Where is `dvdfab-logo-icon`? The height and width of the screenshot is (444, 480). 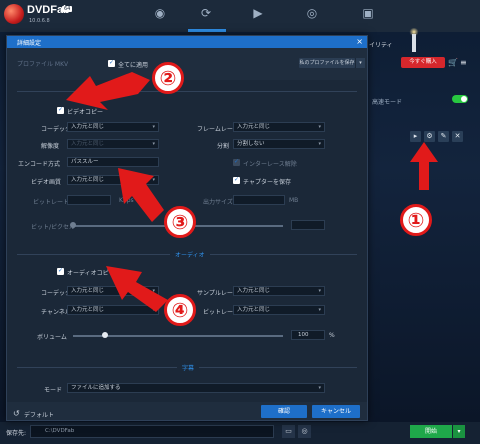
dvdfab-logo-icon is located at coordinates (14, 14).